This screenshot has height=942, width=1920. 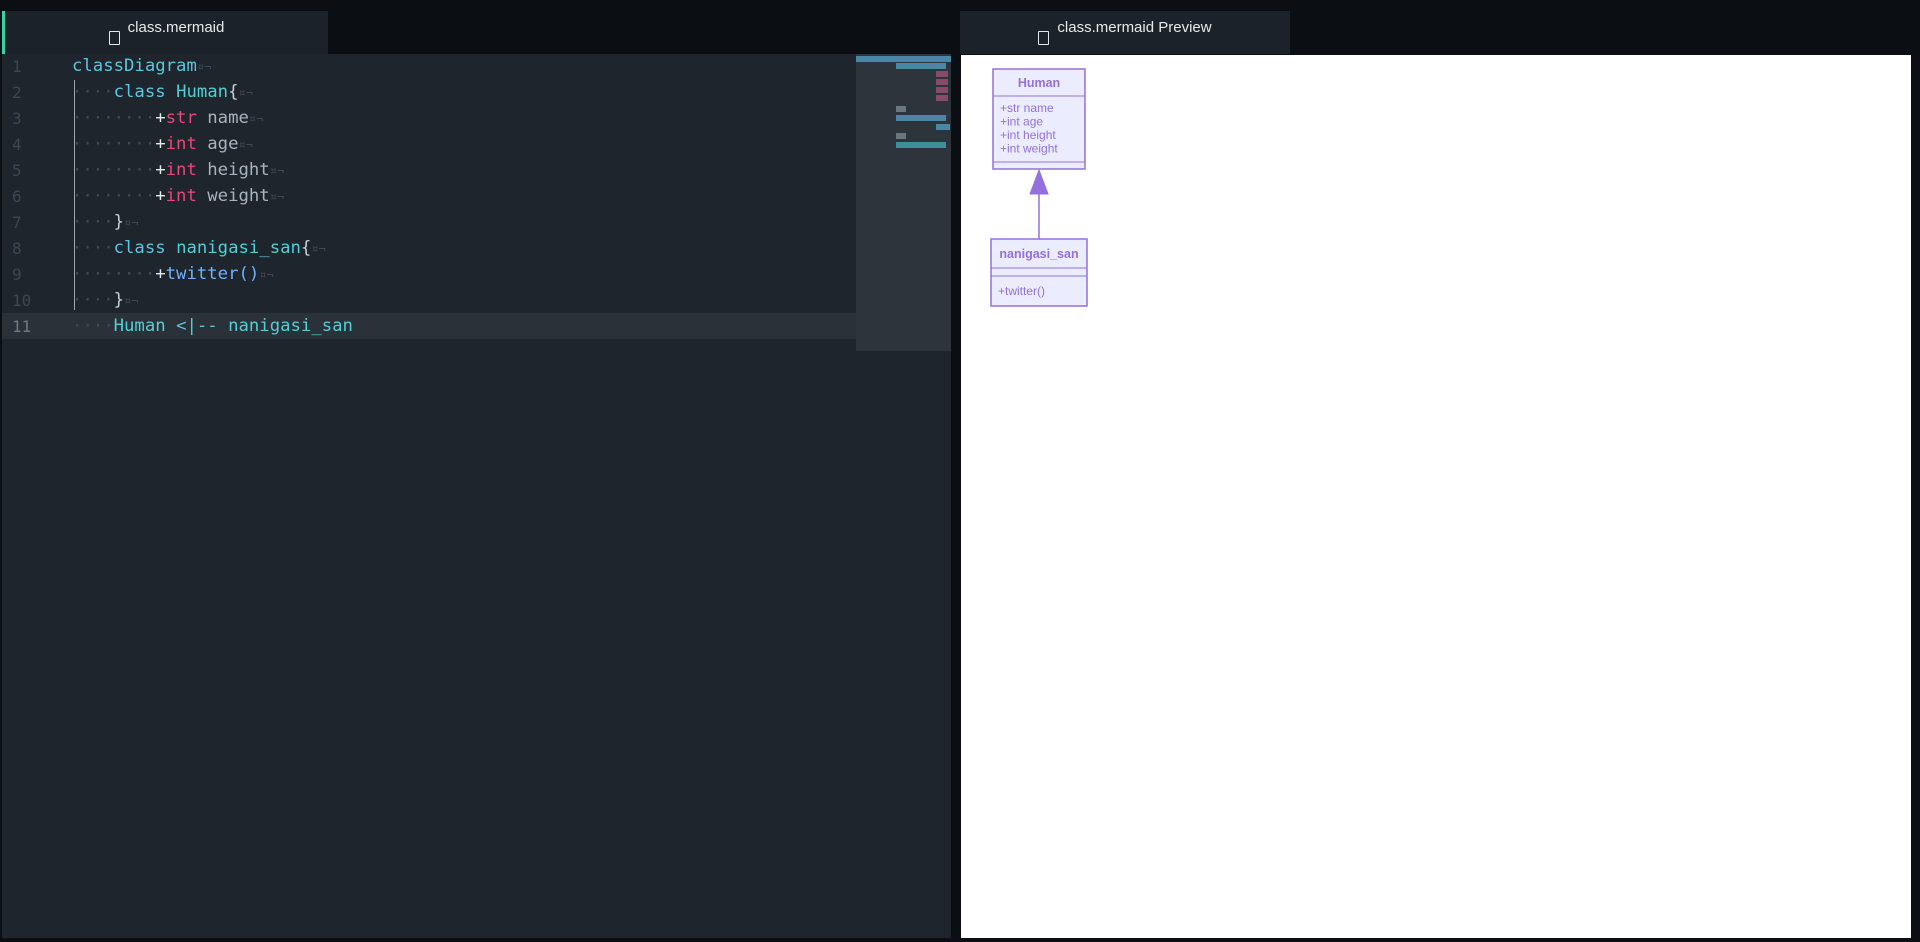 What do you see at coordinates (1021, 122) in the screenshot?
I see `class-member: +int age` at bounding box center [1021, 122].